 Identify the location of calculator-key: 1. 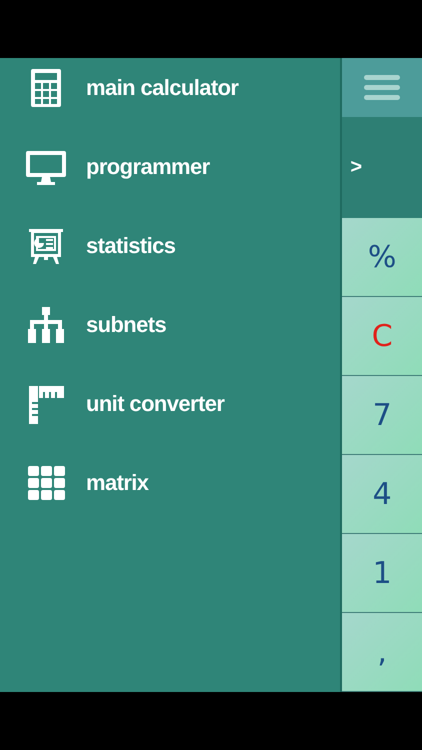
(382, 573).